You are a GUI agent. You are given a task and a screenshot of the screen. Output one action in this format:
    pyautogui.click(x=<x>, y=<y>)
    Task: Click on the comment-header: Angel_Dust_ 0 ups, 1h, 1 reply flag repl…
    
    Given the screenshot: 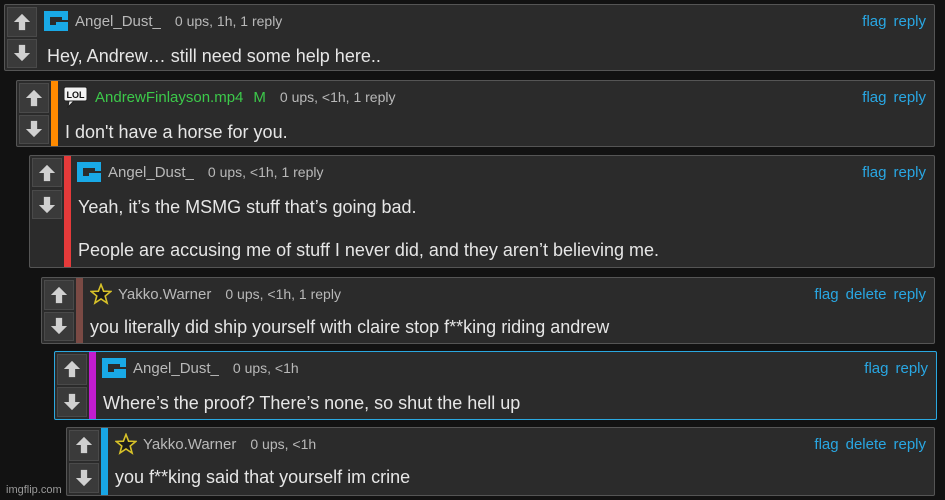 What is the action you would take?
    pyautogui.click(x=484, y=21)
    